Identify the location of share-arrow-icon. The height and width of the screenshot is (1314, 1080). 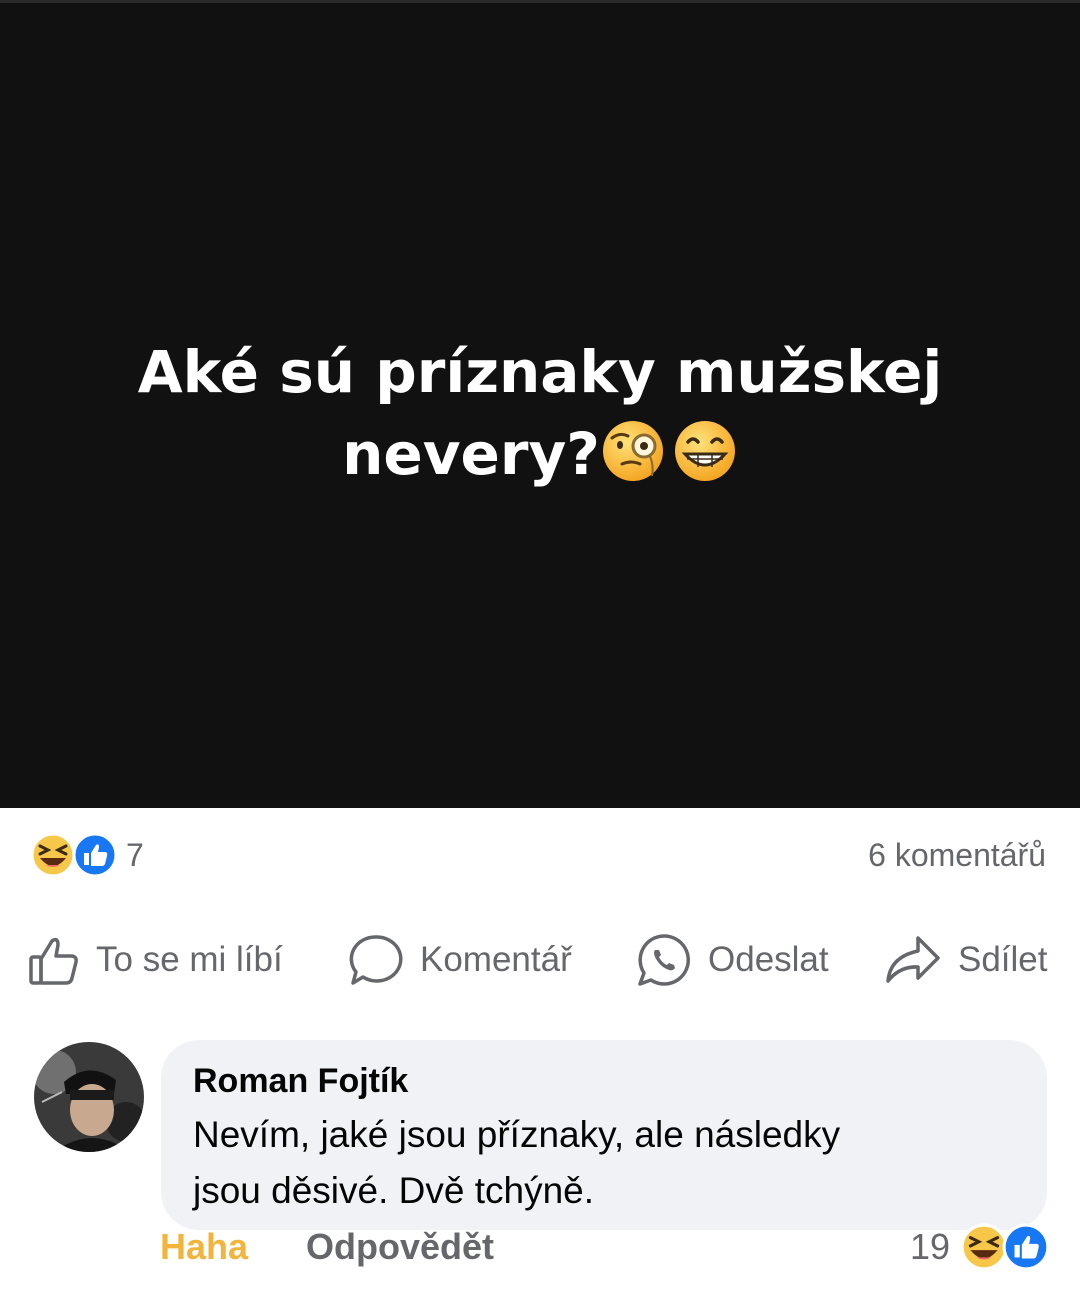
(913, 959).